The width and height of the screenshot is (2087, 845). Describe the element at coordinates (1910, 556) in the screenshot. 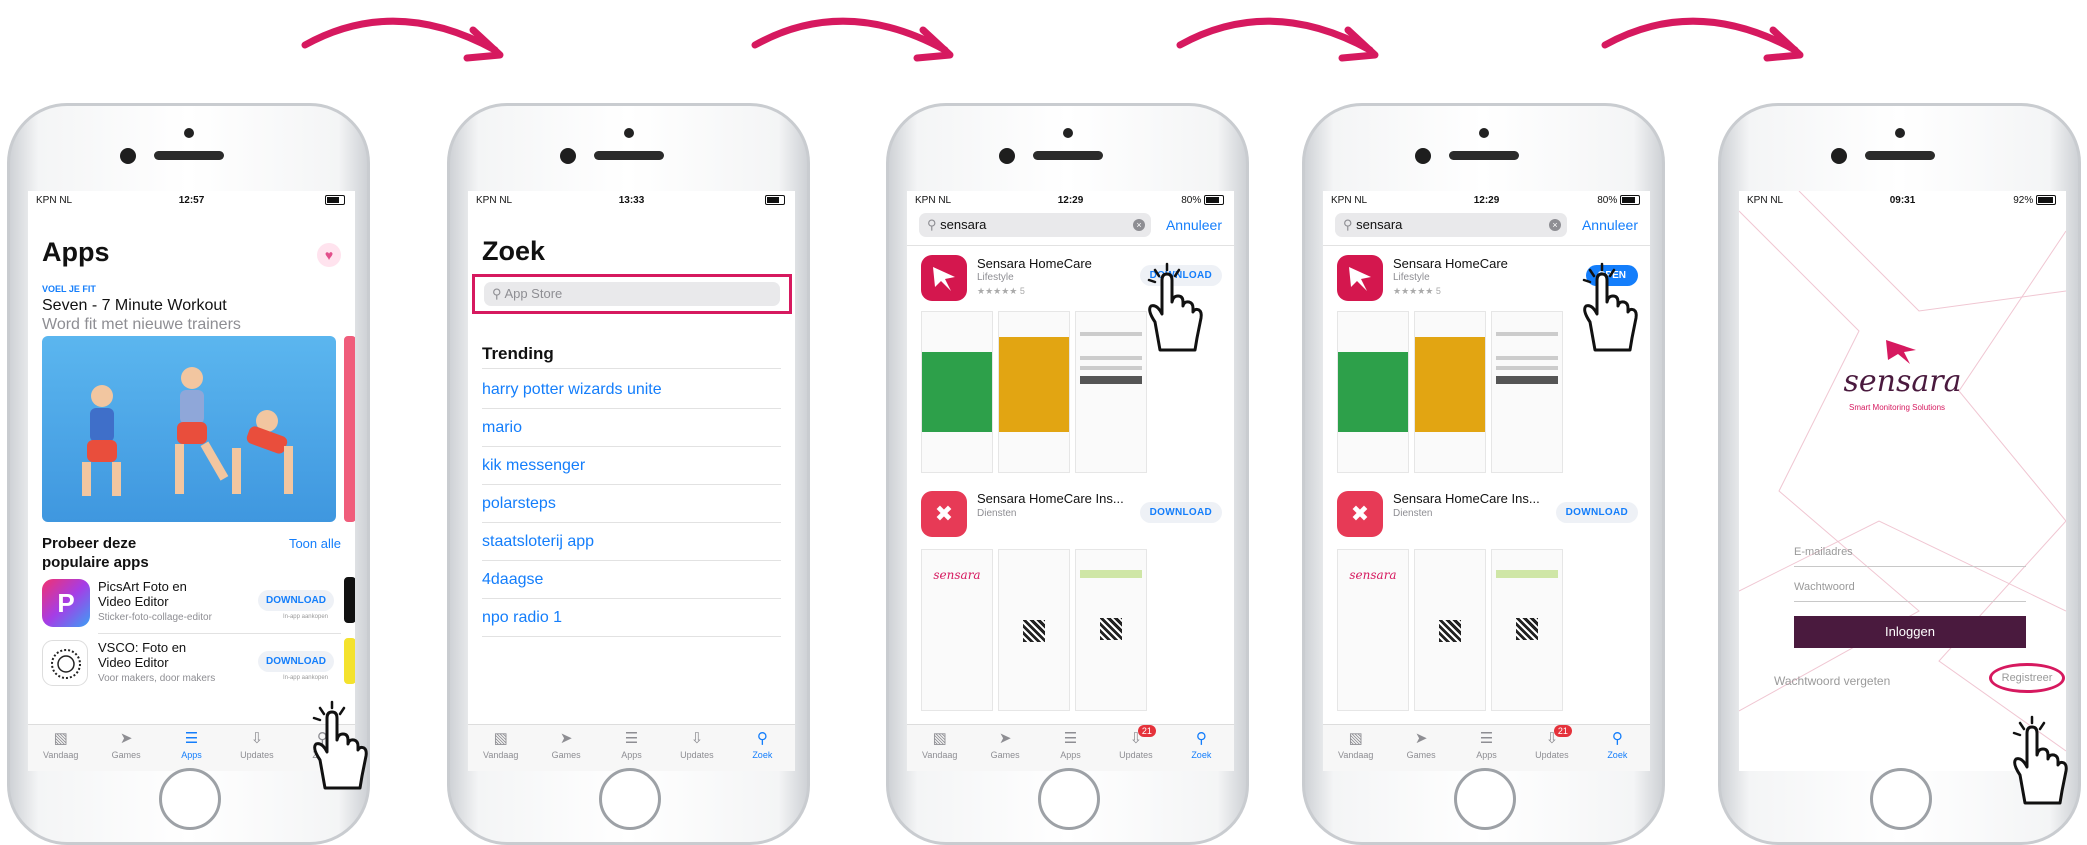

I see `email-field: E-mailadres` at that location.